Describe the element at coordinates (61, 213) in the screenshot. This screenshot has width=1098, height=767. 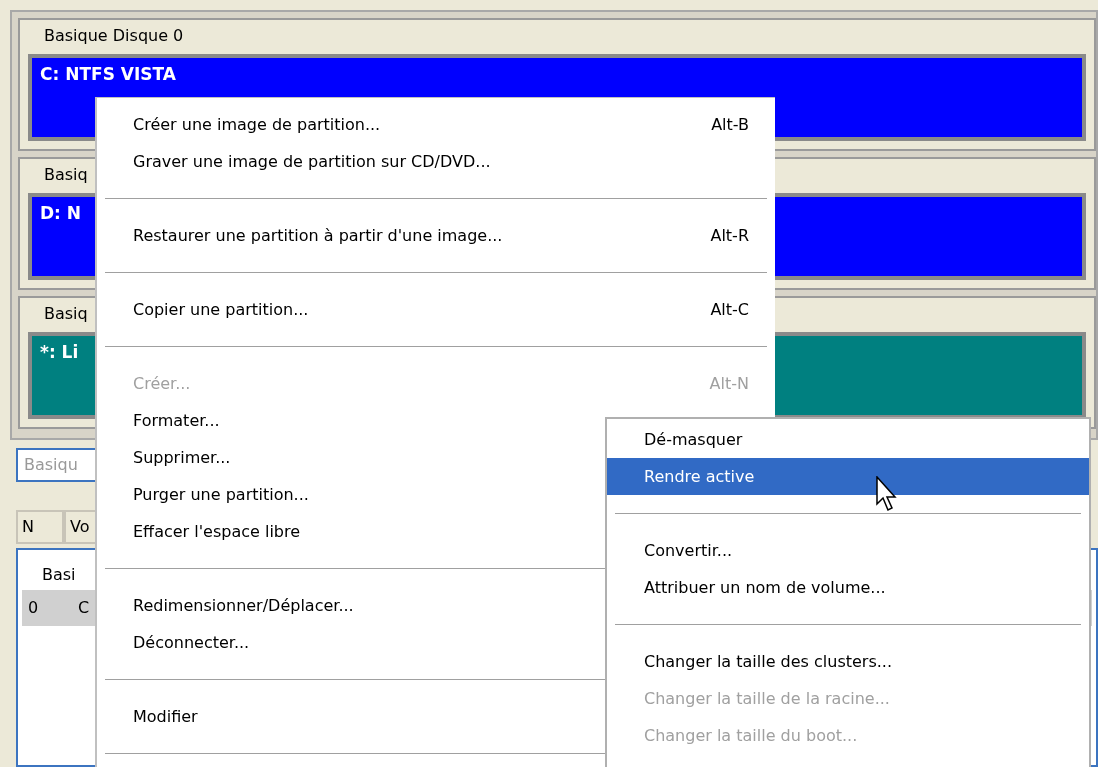
I see `partition-label: D: N` at that location.